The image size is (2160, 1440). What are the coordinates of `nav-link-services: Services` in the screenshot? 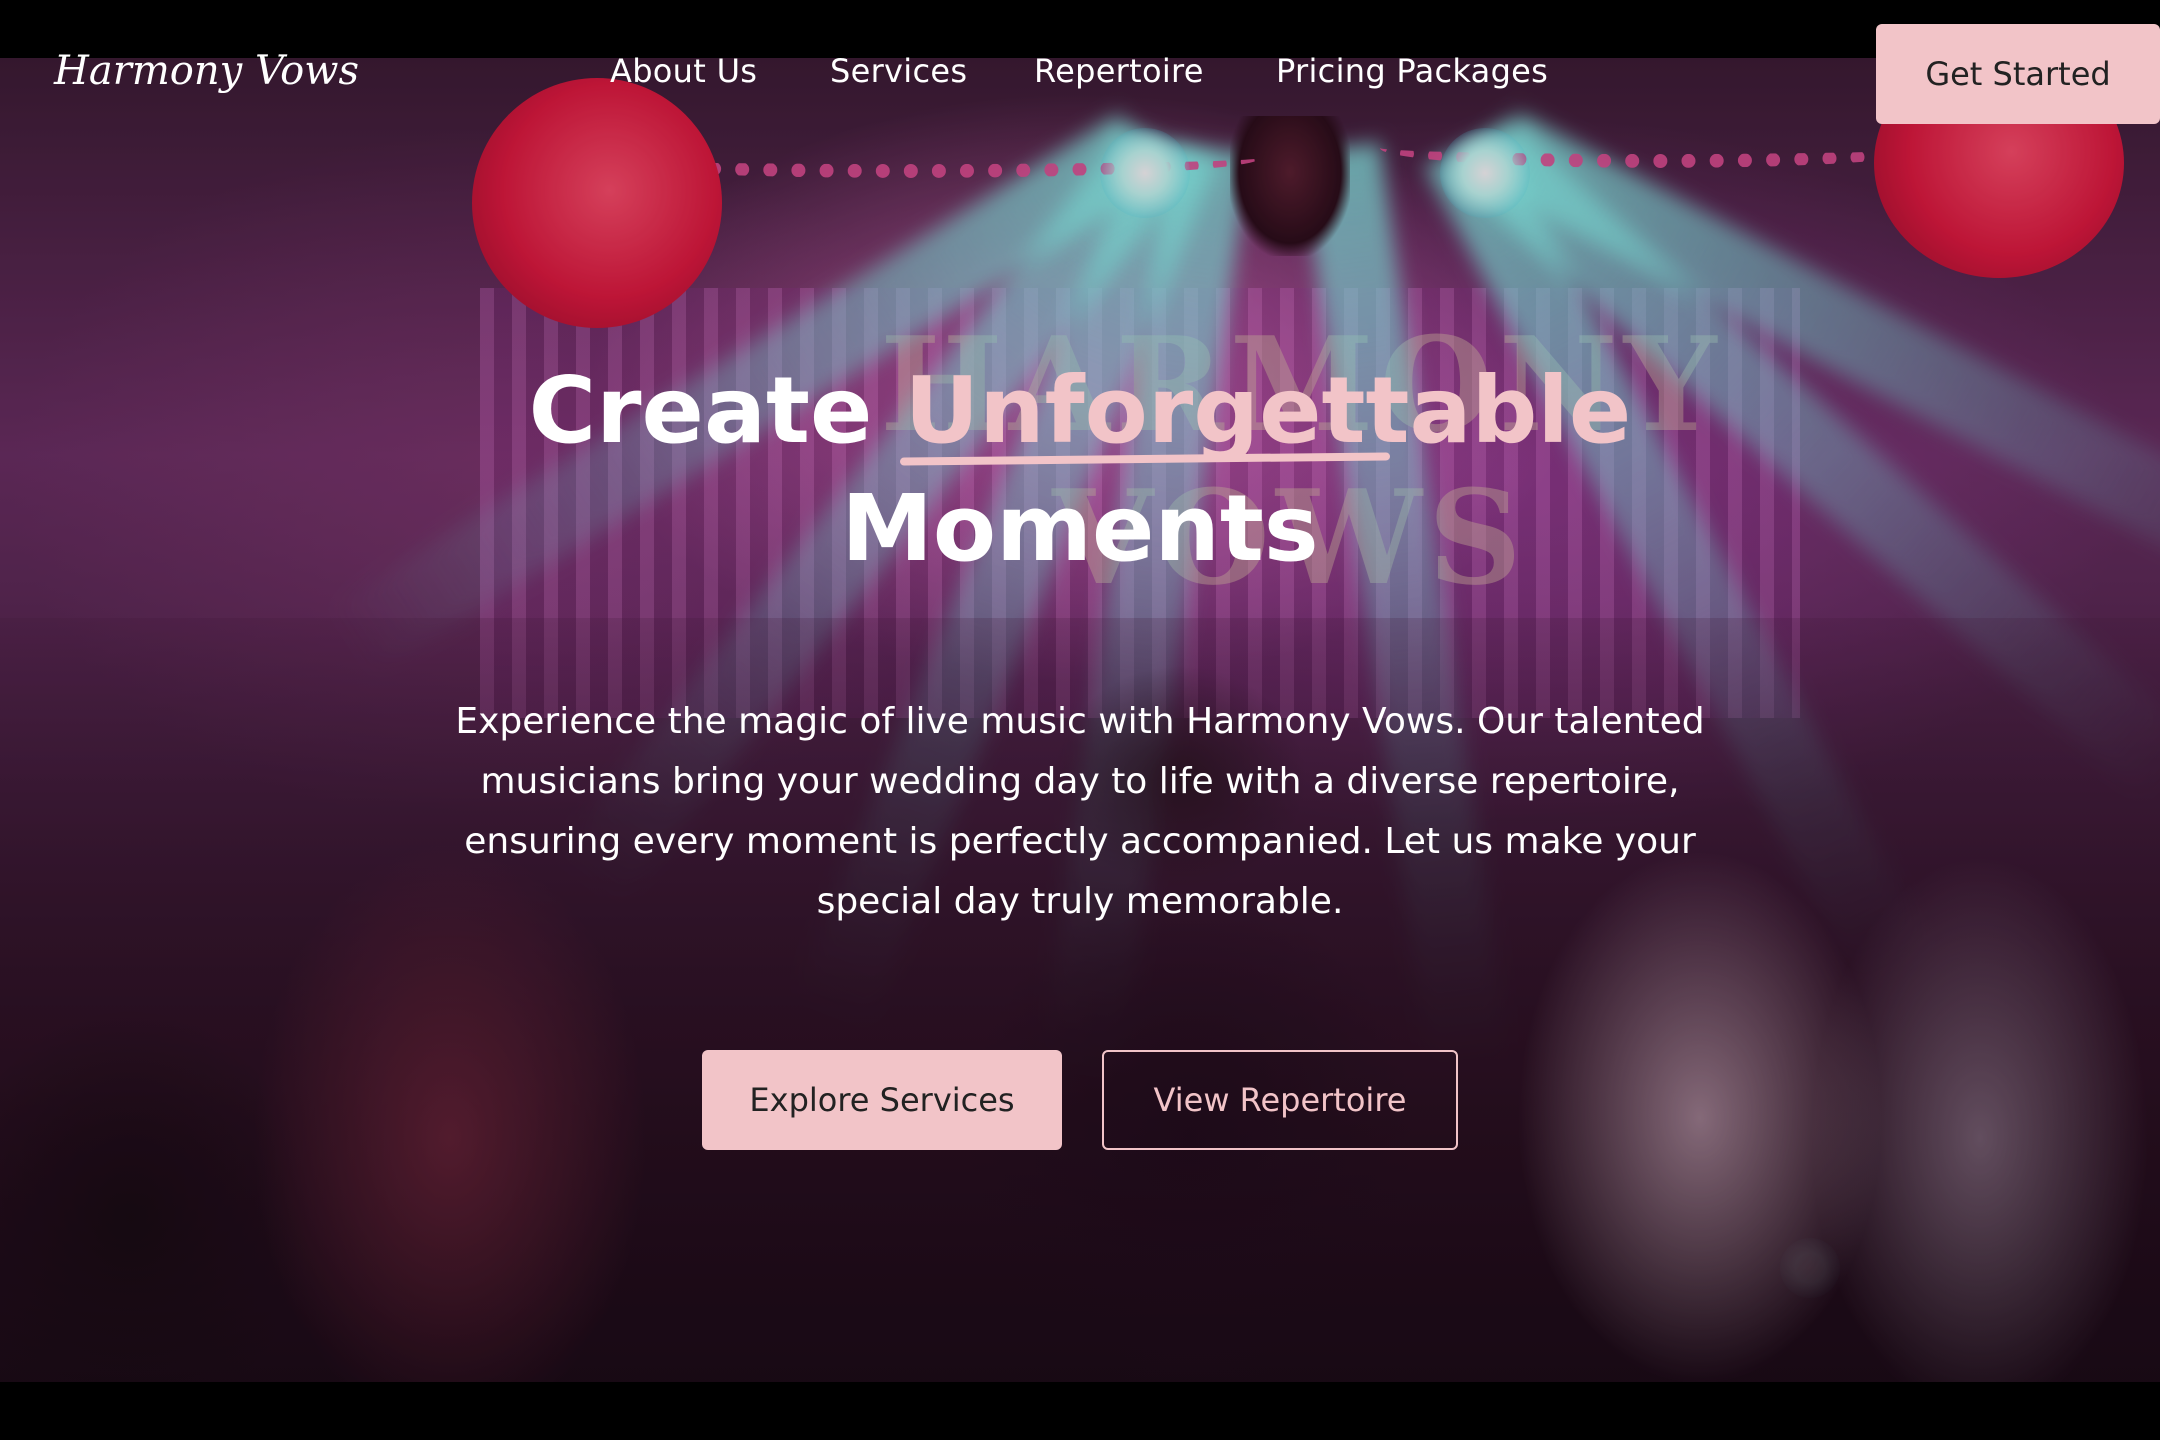 It's located at (898, 71).